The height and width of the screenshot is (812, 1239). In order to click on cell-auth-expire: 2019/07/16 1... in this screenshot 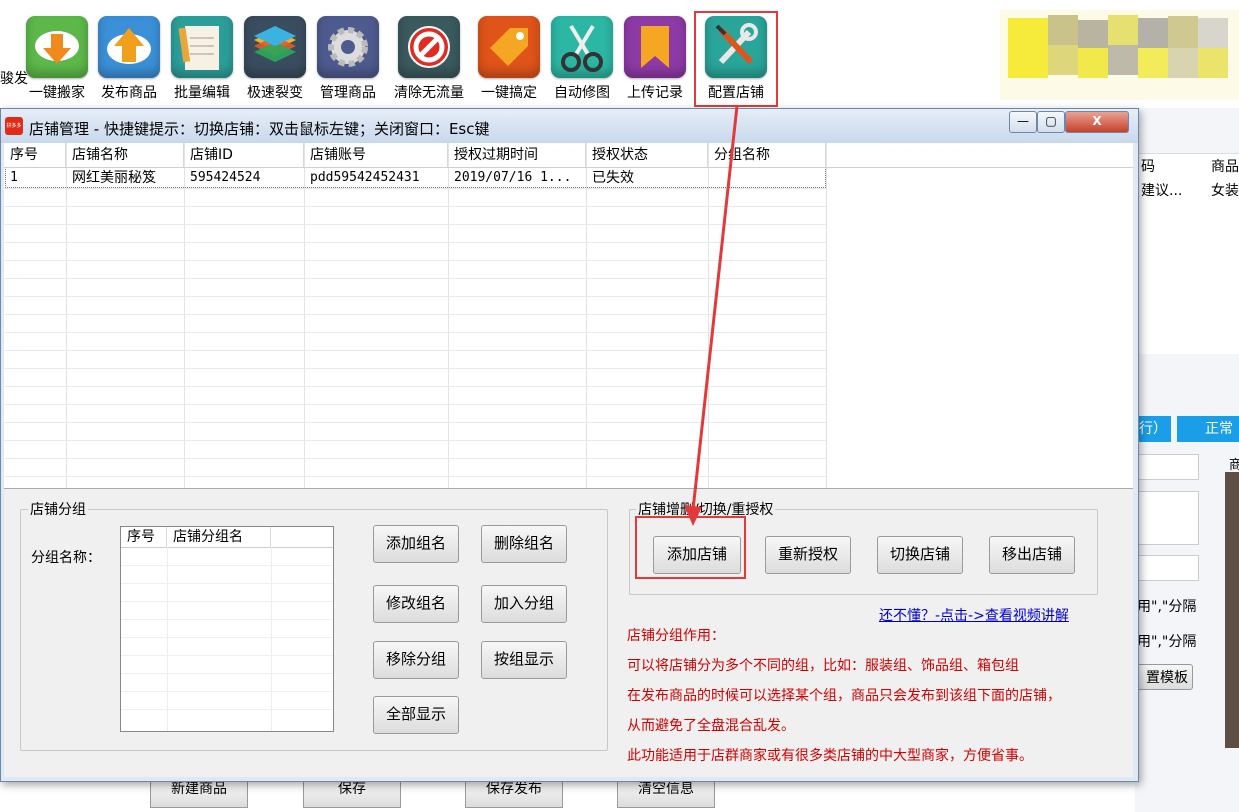, I will do `click(513, 177)`.